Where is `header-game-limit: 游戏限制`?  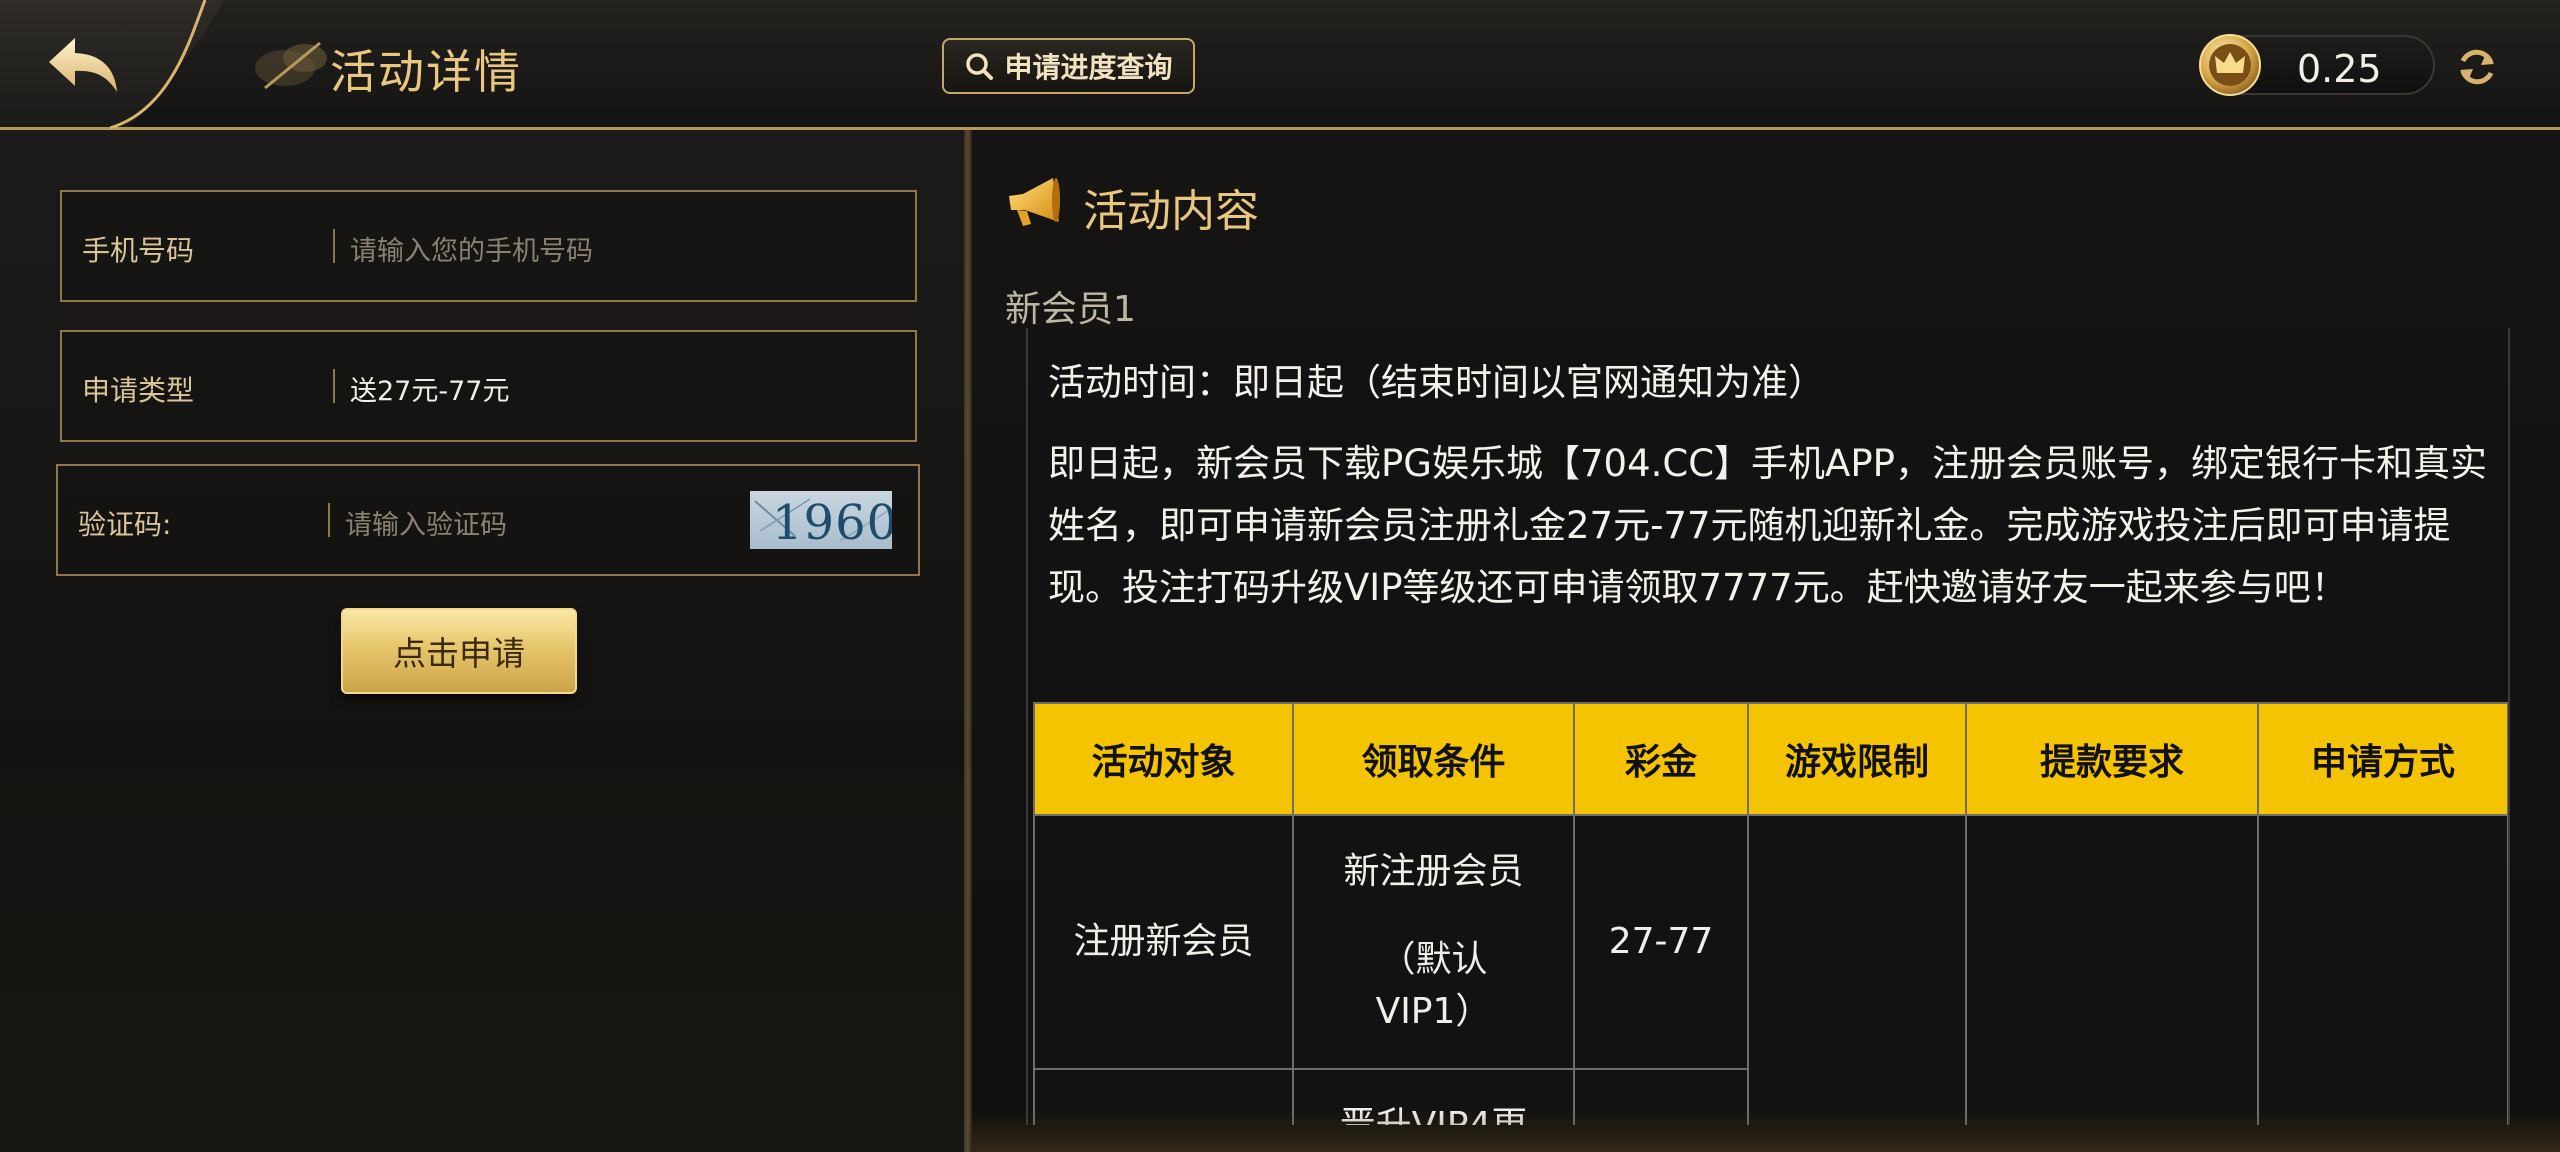 header-game-limit: 游戏限制 is located at coordinates (1857, 759).